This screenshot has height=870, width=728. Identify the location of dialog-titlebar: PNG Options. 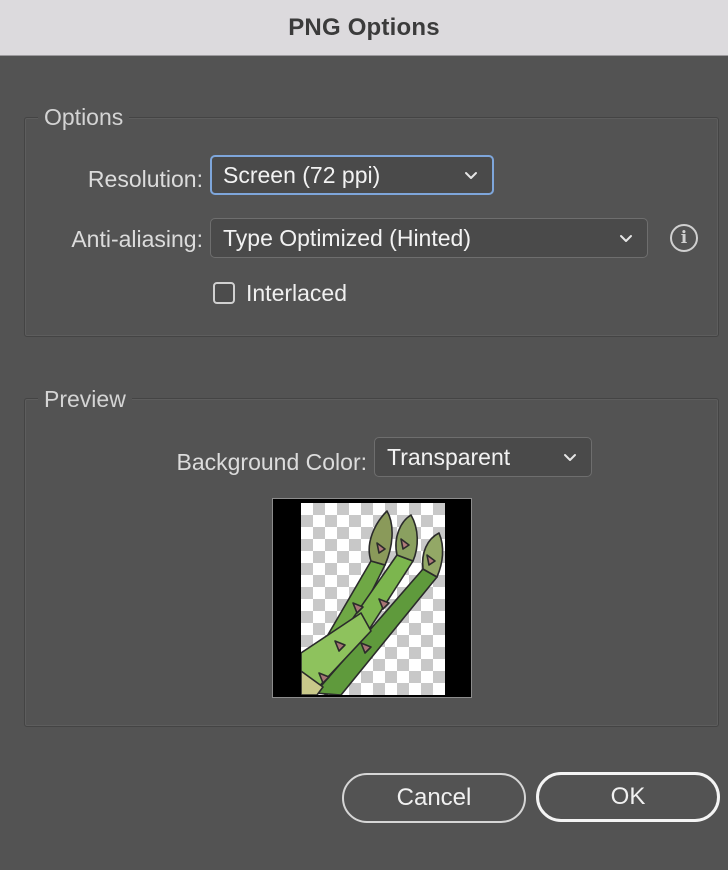
(364, 28).